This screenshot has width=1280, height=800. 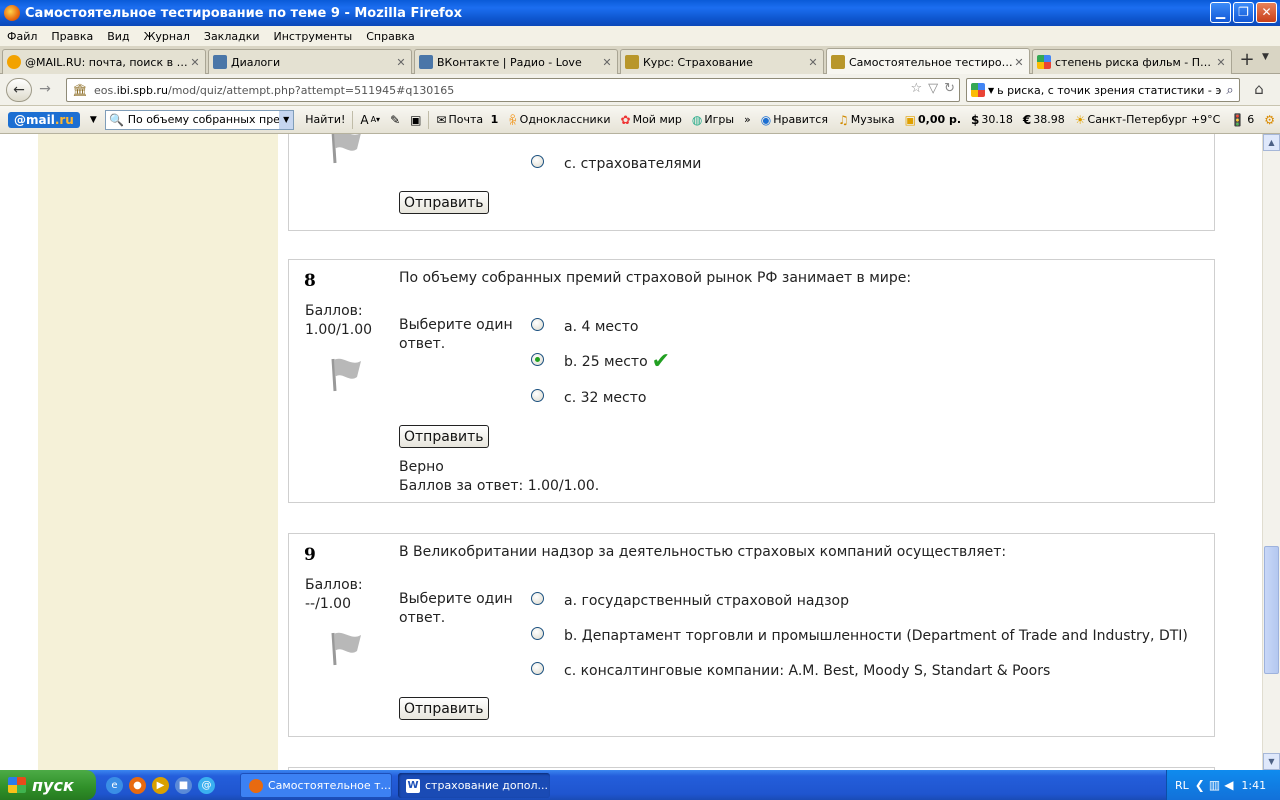 What do you see at coordinates (395, 120) in the screenshot?
I see `highlight-icon: ✎` at bounding box center [395, 120].